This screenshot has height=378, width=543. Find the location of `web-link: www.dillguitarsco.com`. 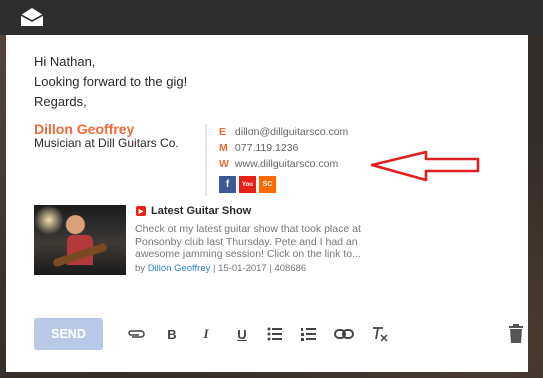

web-link: www.dillguitarsco.com is located at coordinates (286, 164).